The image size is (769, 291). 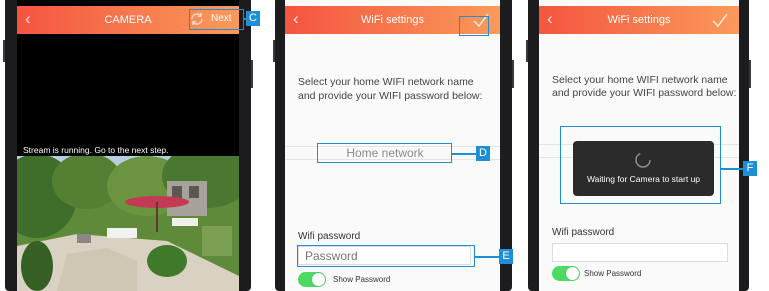 What do you see at coordinates (474, 26) in the screenshot?
I see `checkmark-highlight` at bounding box center [474, 26].